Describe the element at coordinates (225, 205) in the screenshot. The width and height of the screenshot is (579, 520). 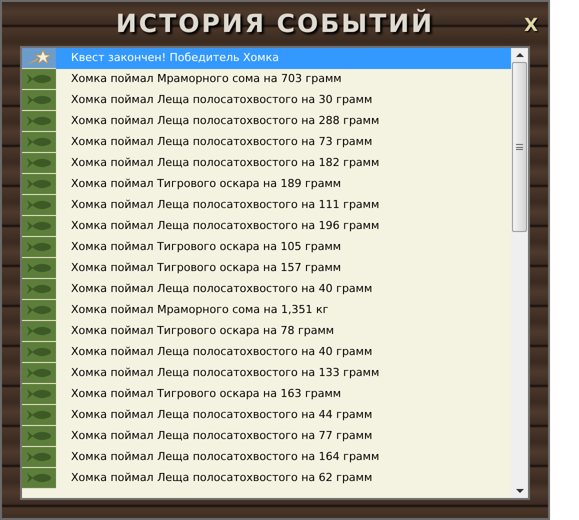
I see `event-text: Хомка поймал Леща полосатохвостого на 111 грамм` at that location.